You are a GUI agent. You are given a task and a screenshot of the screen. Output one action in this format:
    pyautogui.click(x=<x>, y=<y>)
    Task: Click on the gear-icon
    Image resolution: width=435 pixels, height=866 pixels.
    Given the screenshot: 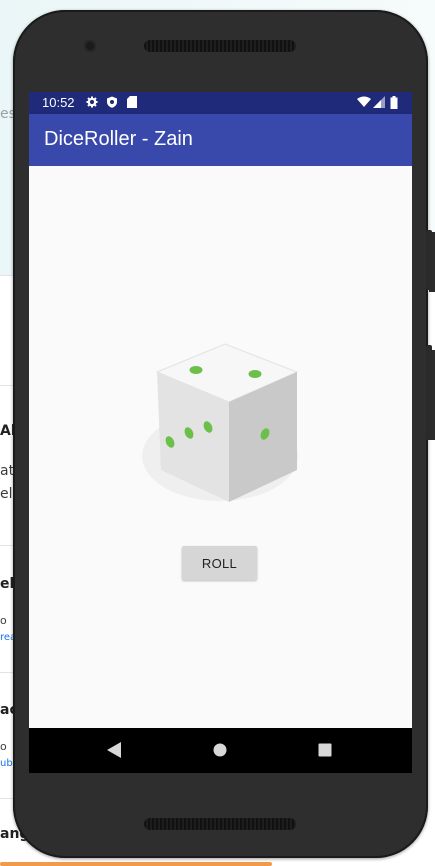 What is the action you would take?
    pyautogui.click(x=92, y=102)
    